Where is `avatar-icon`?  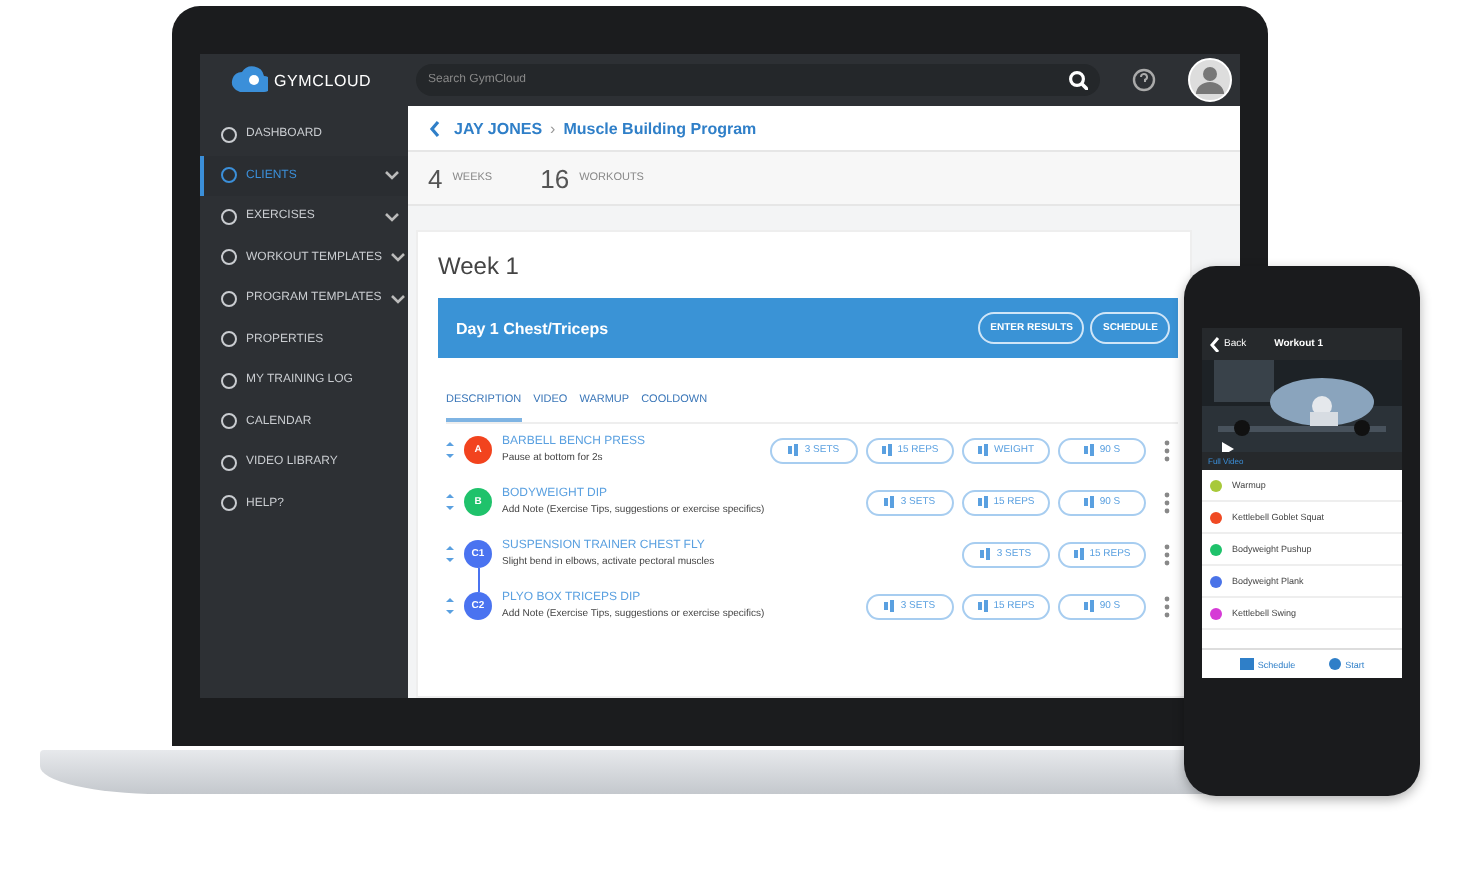
avatar-icon is located at coordinates (1210, 80).